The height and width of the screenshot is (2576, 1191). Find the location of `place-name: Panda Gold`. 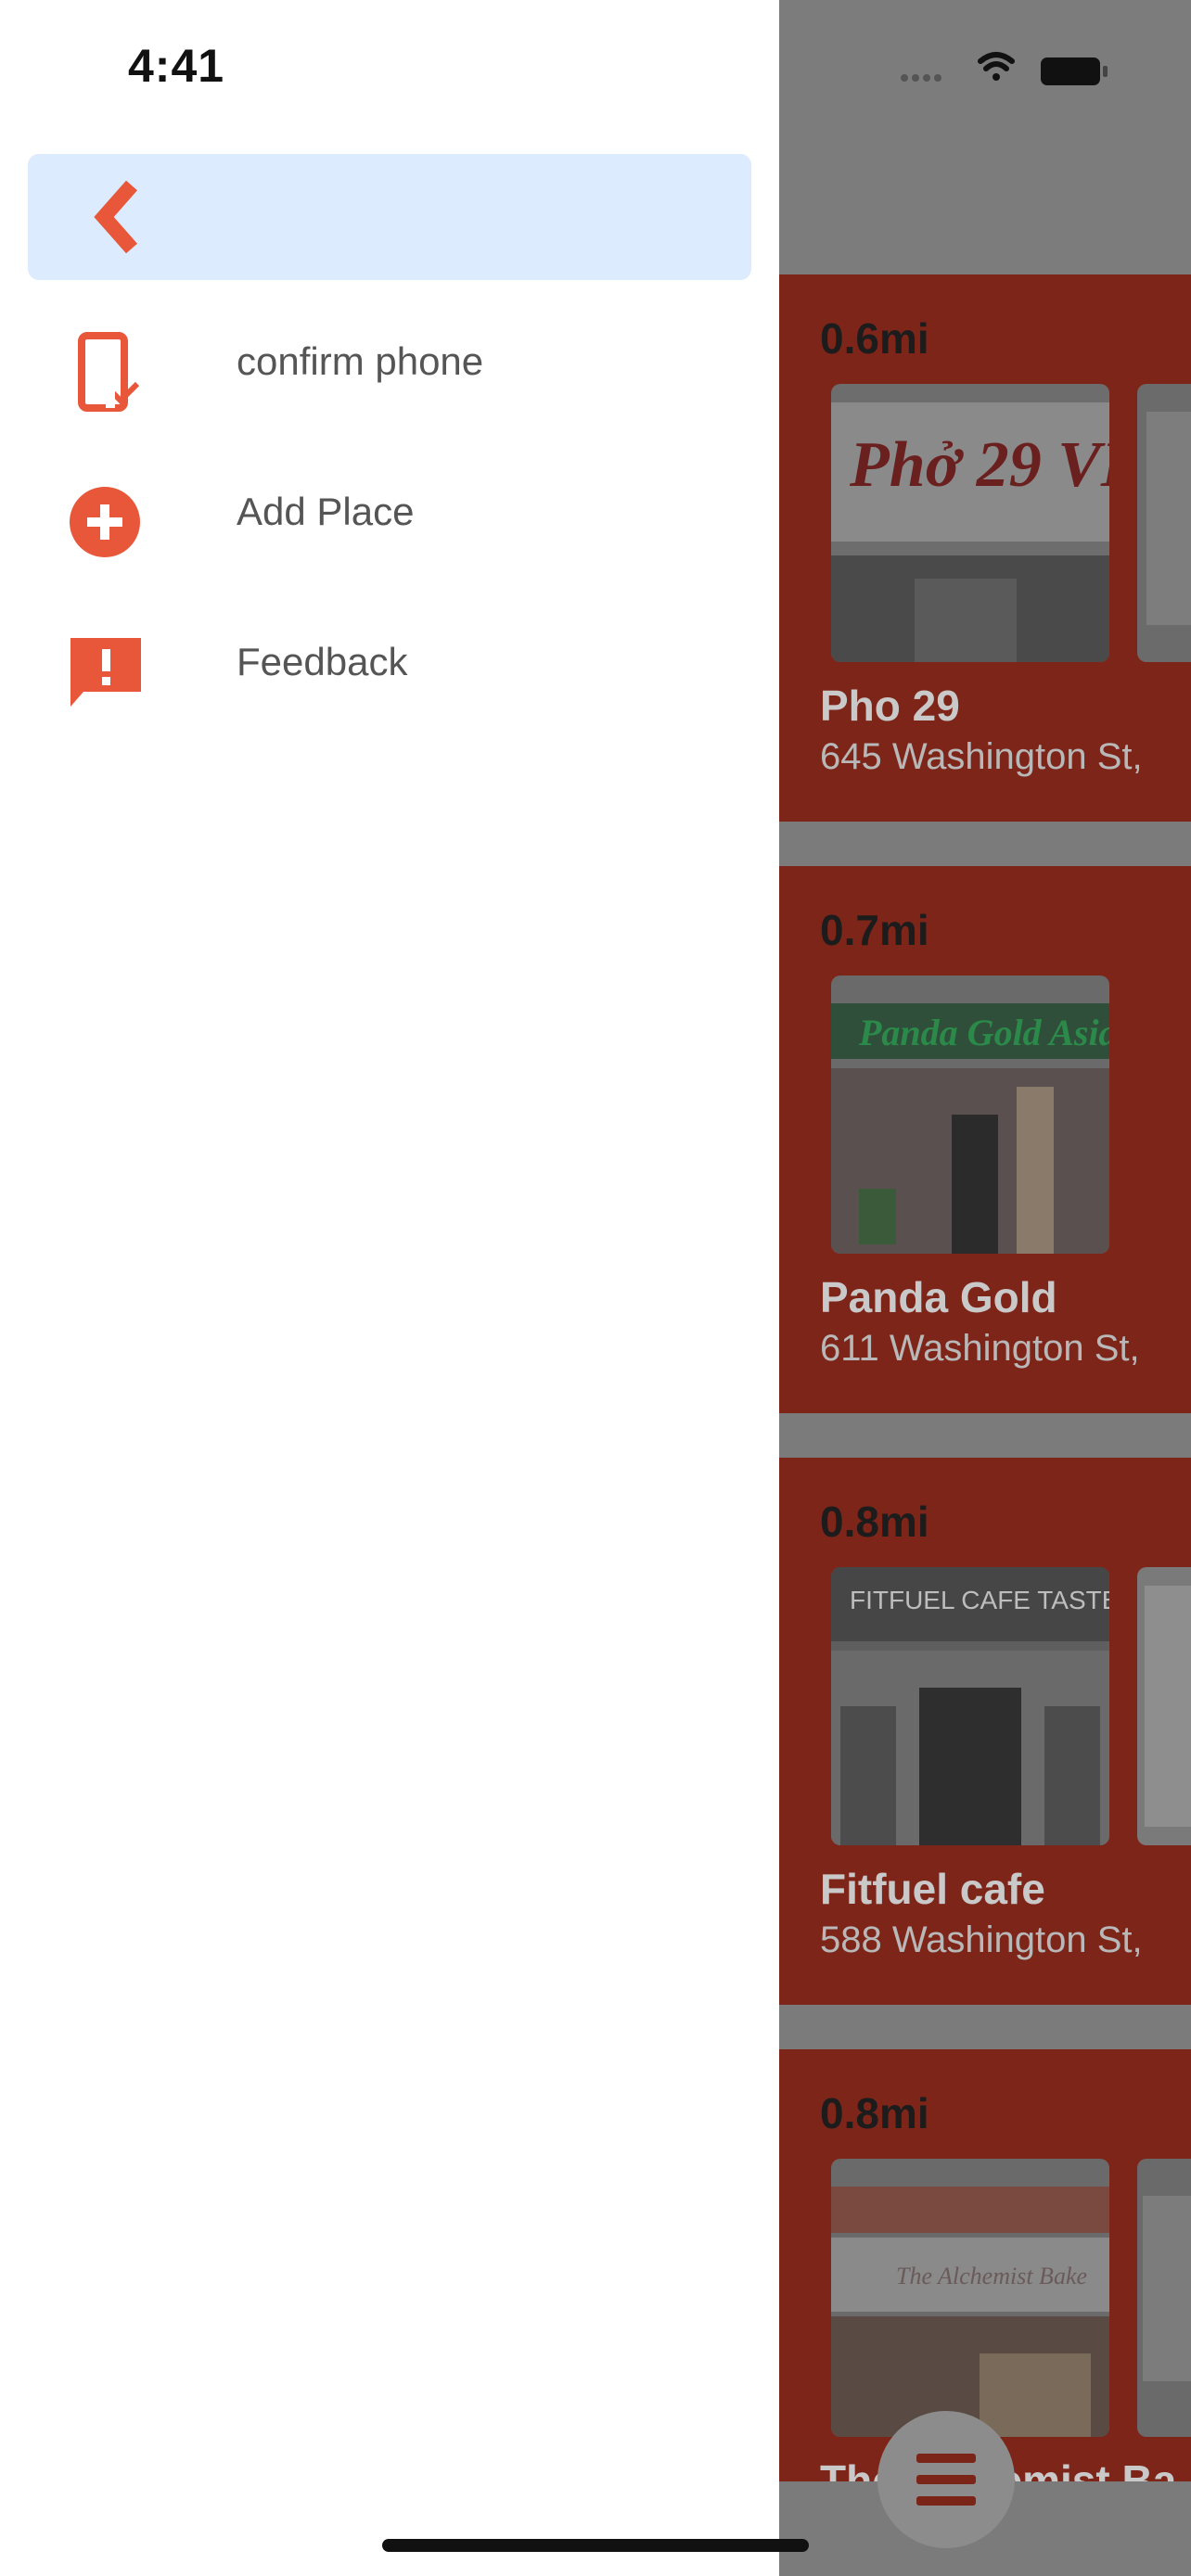

place-name: Panda Gold is located at coordinates (938, 1297).